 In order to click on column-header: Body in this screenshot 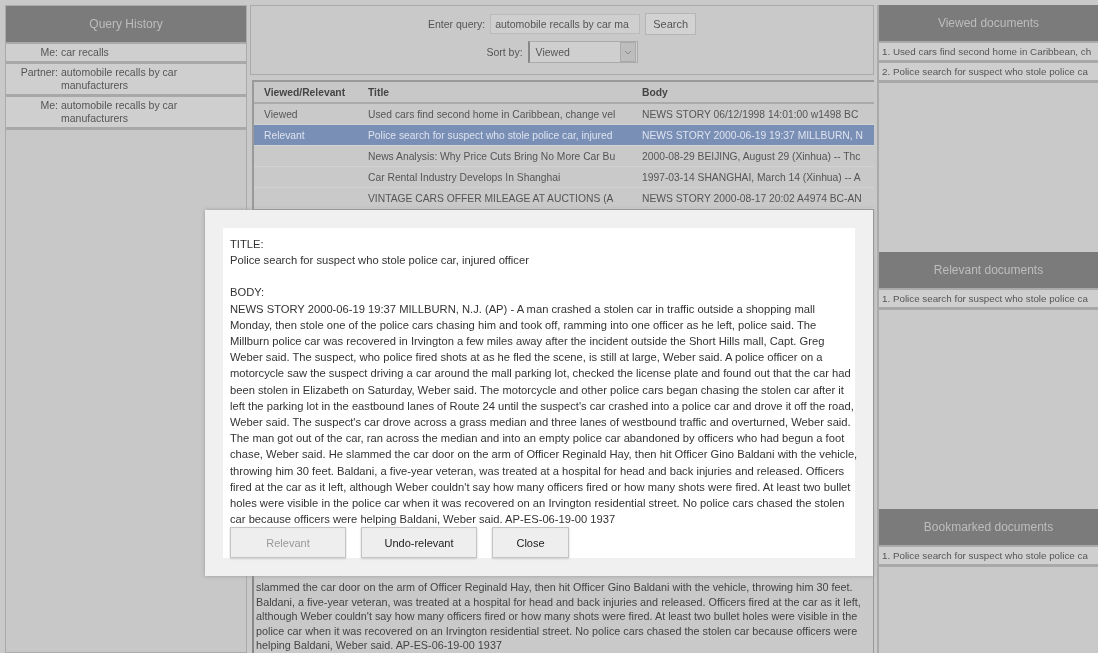, I will do `click(655, 92)`.